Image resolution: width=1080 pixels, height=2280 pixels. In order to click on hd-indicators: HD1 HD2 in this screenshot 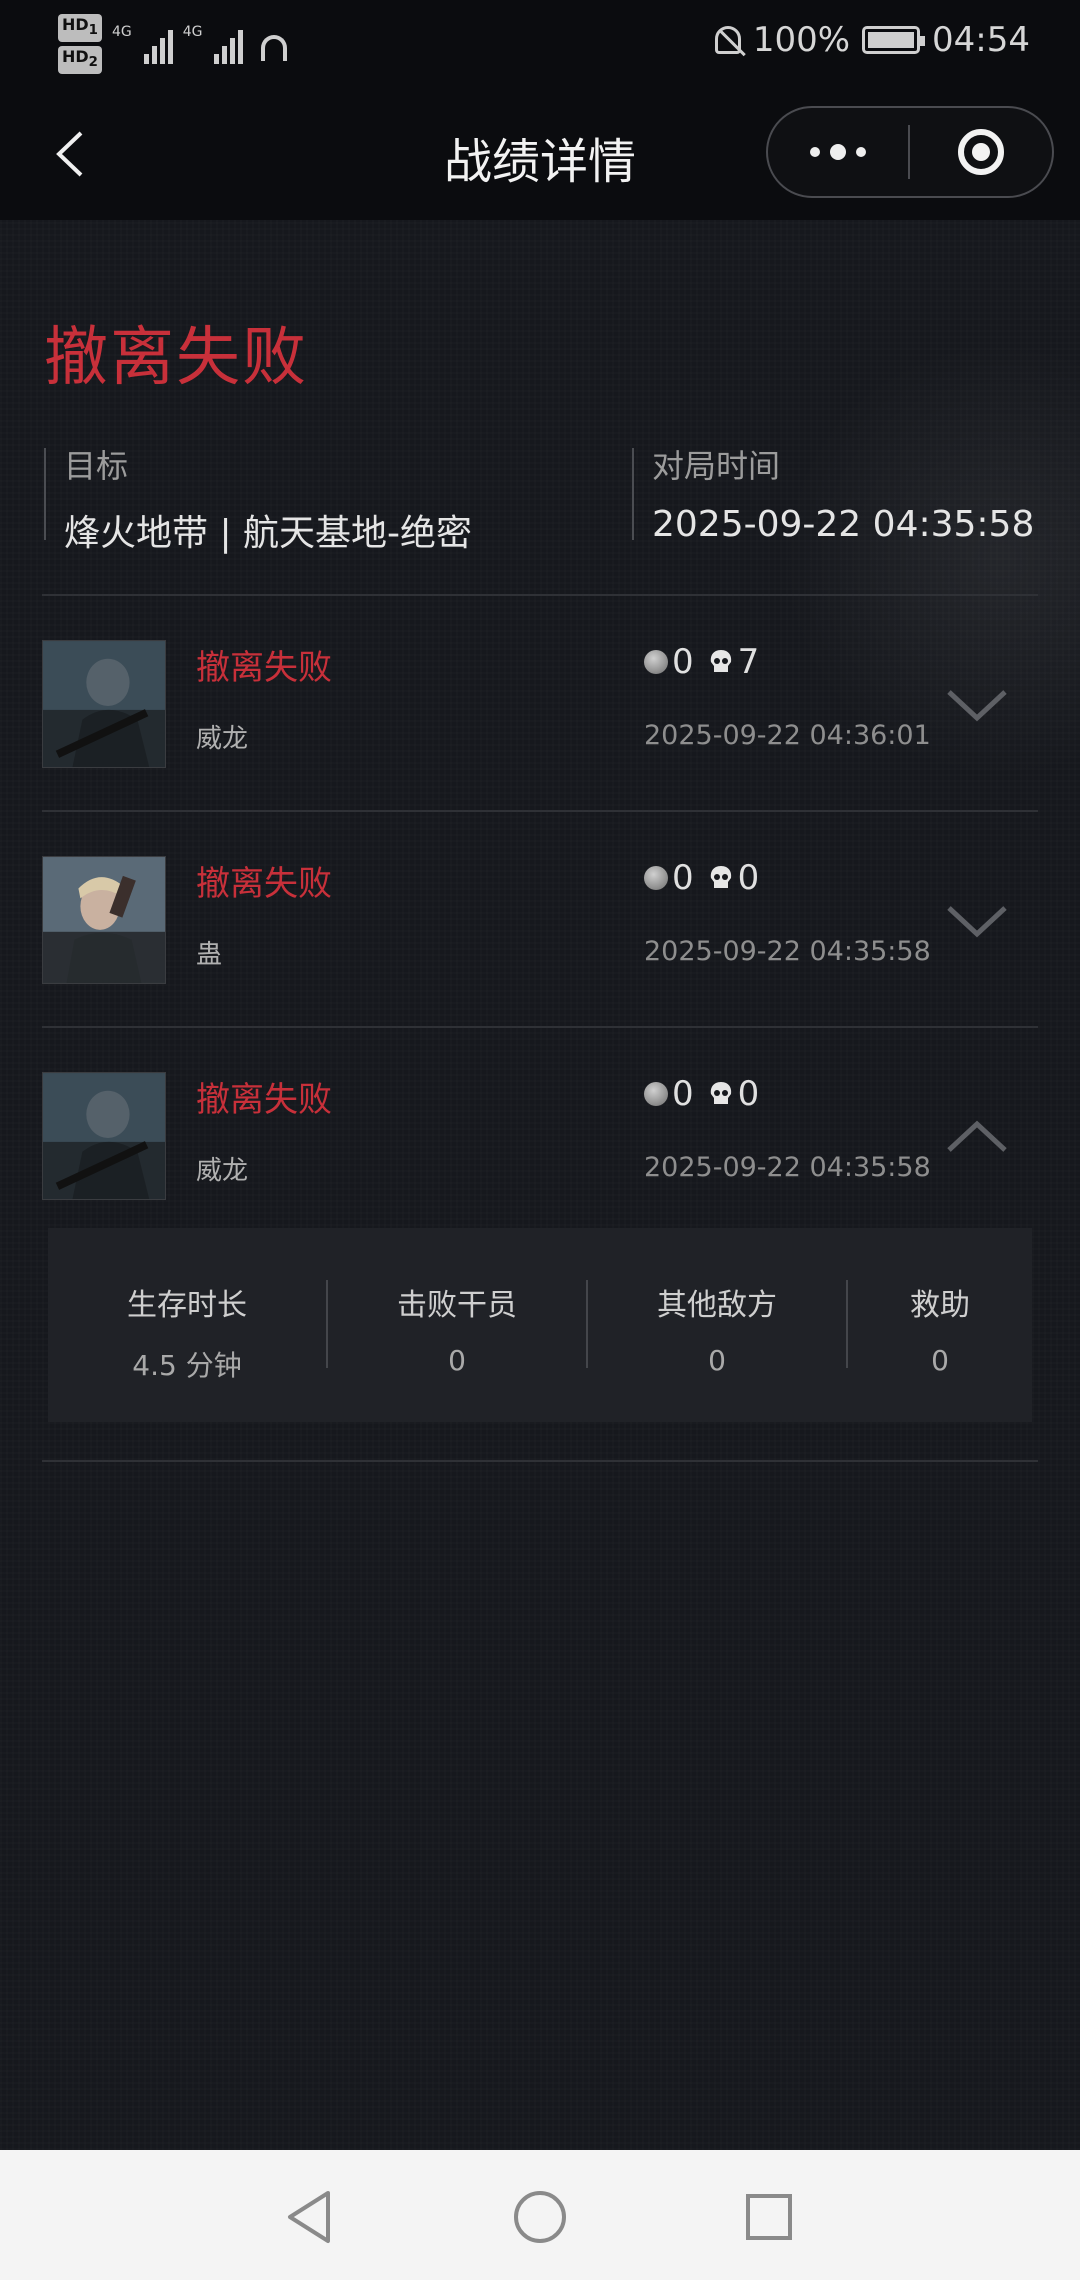, I will do `click(80, 44)`.